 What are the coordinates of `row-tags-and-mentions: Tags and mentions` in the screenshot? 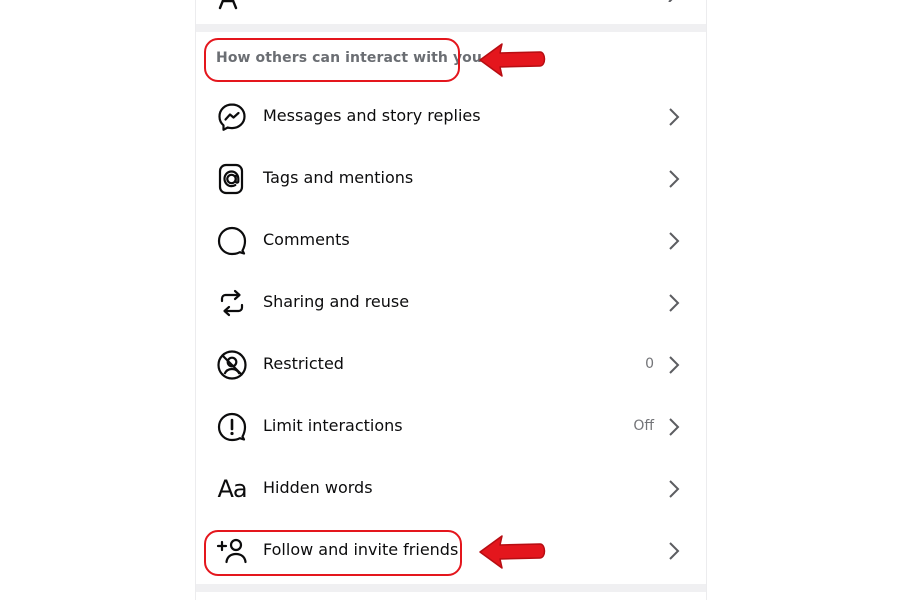 It's located at (451, 180).